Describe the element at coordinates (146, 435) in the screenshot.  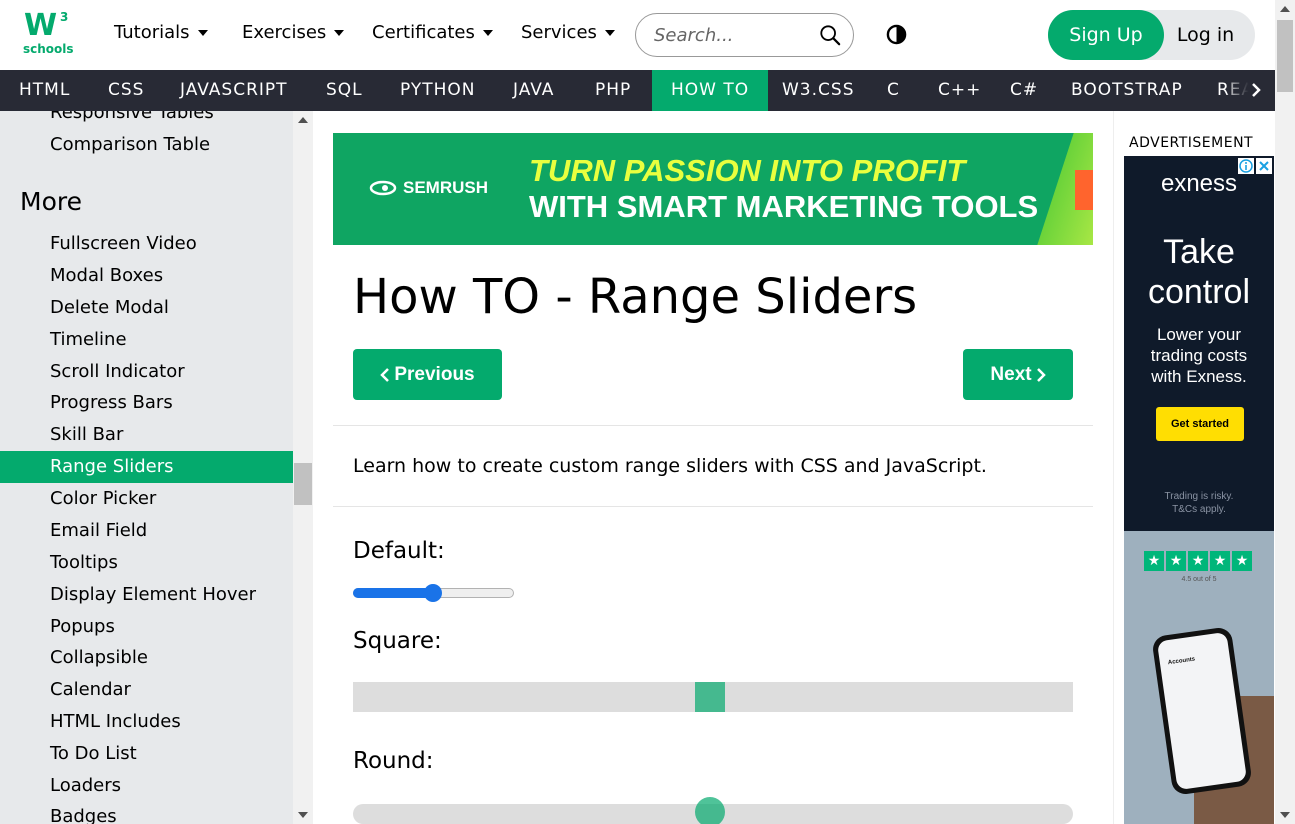
I see `sidebar-item-skill-bar: Skill Bar` at that location.